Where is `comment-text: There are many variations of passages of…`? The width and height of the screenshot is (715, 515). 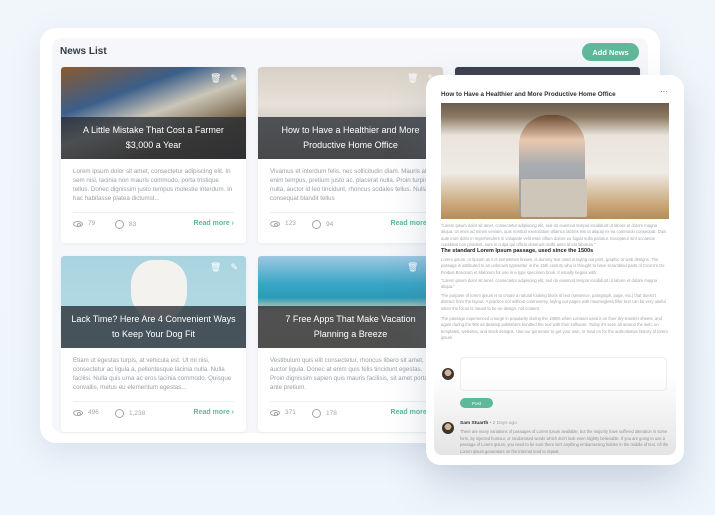
comment-text: There are many variations of passages of… is located at coordinates (564, 441).